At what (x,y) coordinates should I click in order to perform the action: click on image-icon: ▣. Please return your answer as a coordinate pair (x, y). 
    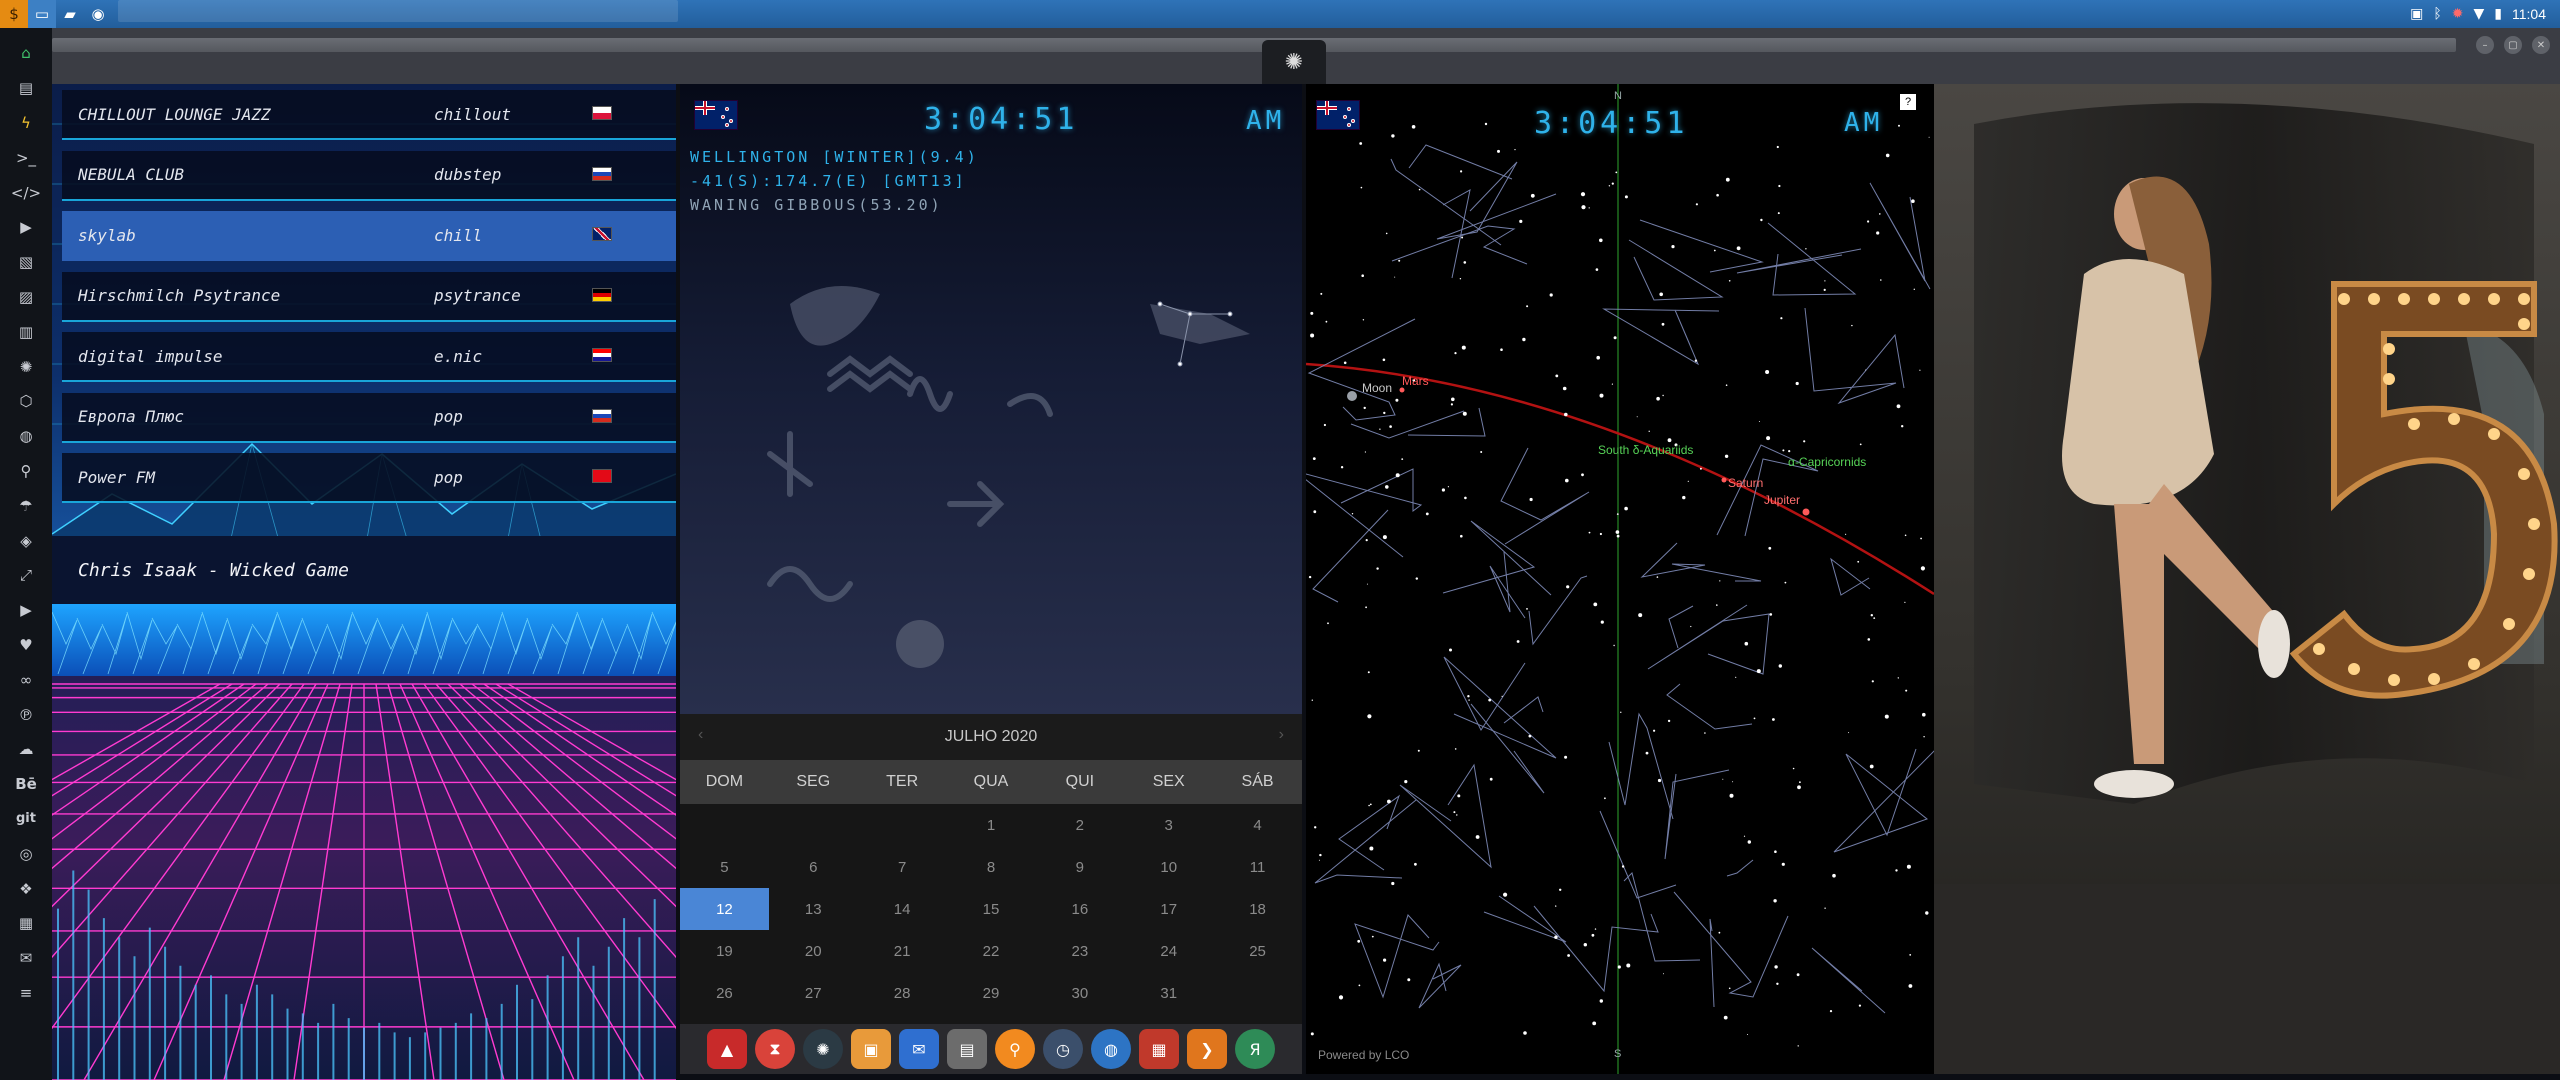
    Looking at the image, I should click on (2416, 14).